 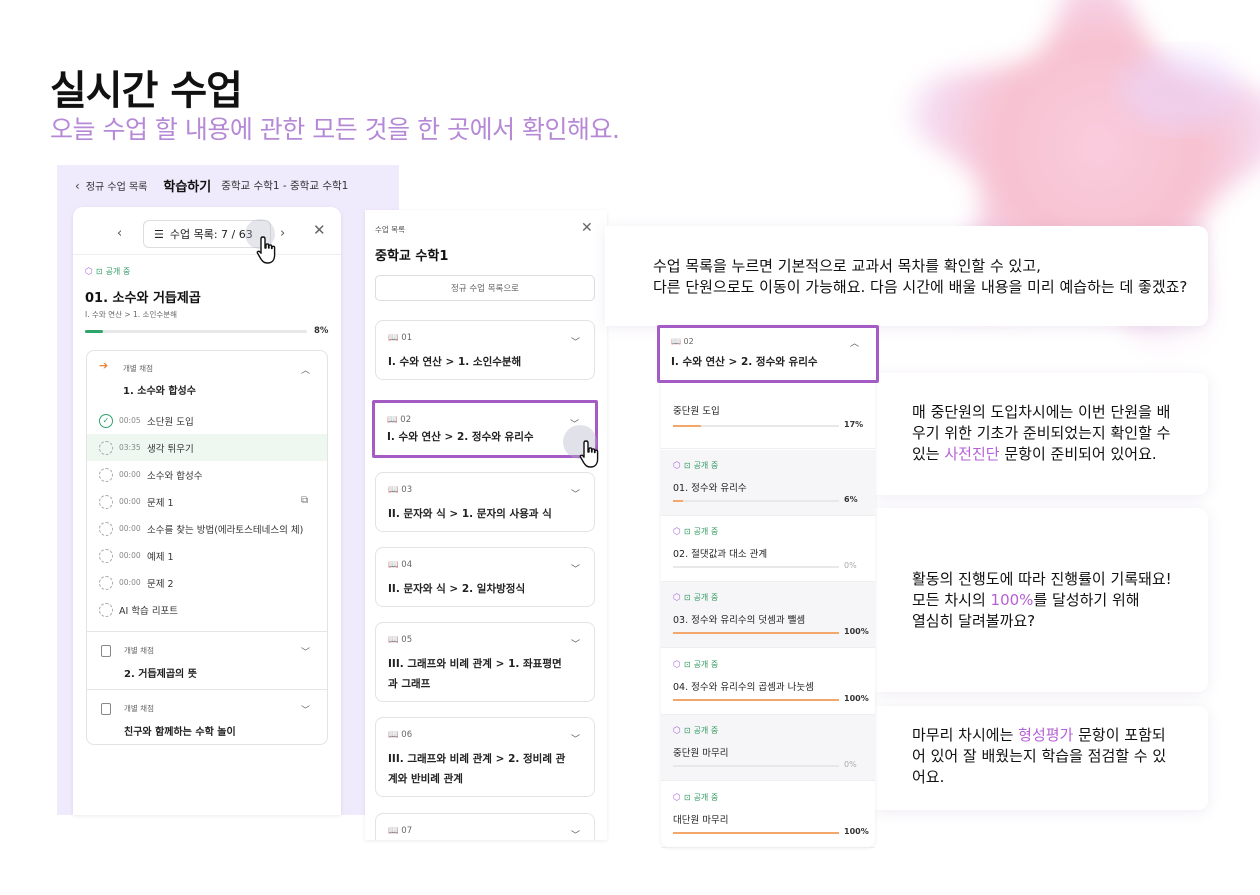 I want to click on prev-lesson-icon: ‹, so click(x=119, y=233).